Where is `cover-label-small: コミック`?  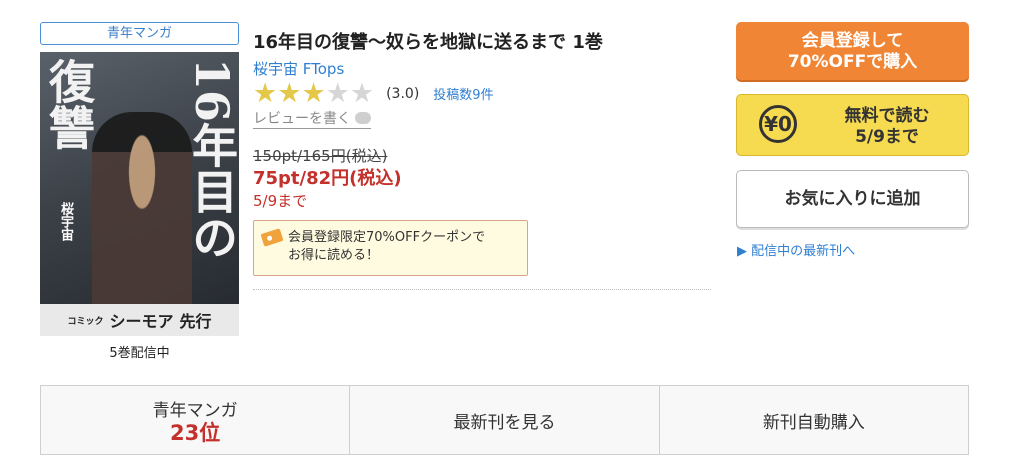
cover-label-small: コミック is located at coordinates (85, 321).